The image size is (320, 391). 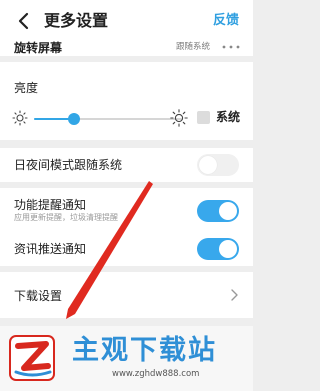 I want to click on news-notice-toggle, so click(x=218, y=249).